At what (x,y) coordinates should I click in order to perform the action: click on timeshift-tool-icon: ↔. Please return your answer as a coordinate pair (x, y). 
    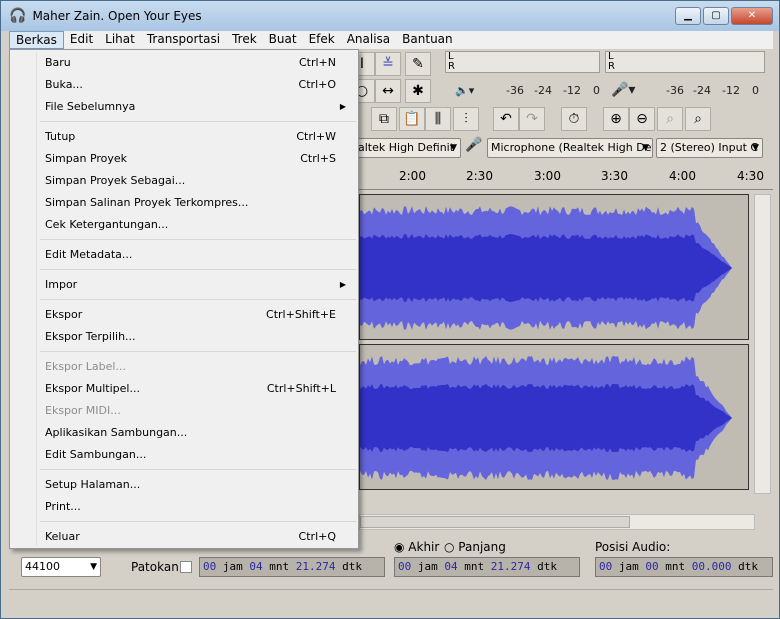
    Looking at the image, I should click on (388, 91).